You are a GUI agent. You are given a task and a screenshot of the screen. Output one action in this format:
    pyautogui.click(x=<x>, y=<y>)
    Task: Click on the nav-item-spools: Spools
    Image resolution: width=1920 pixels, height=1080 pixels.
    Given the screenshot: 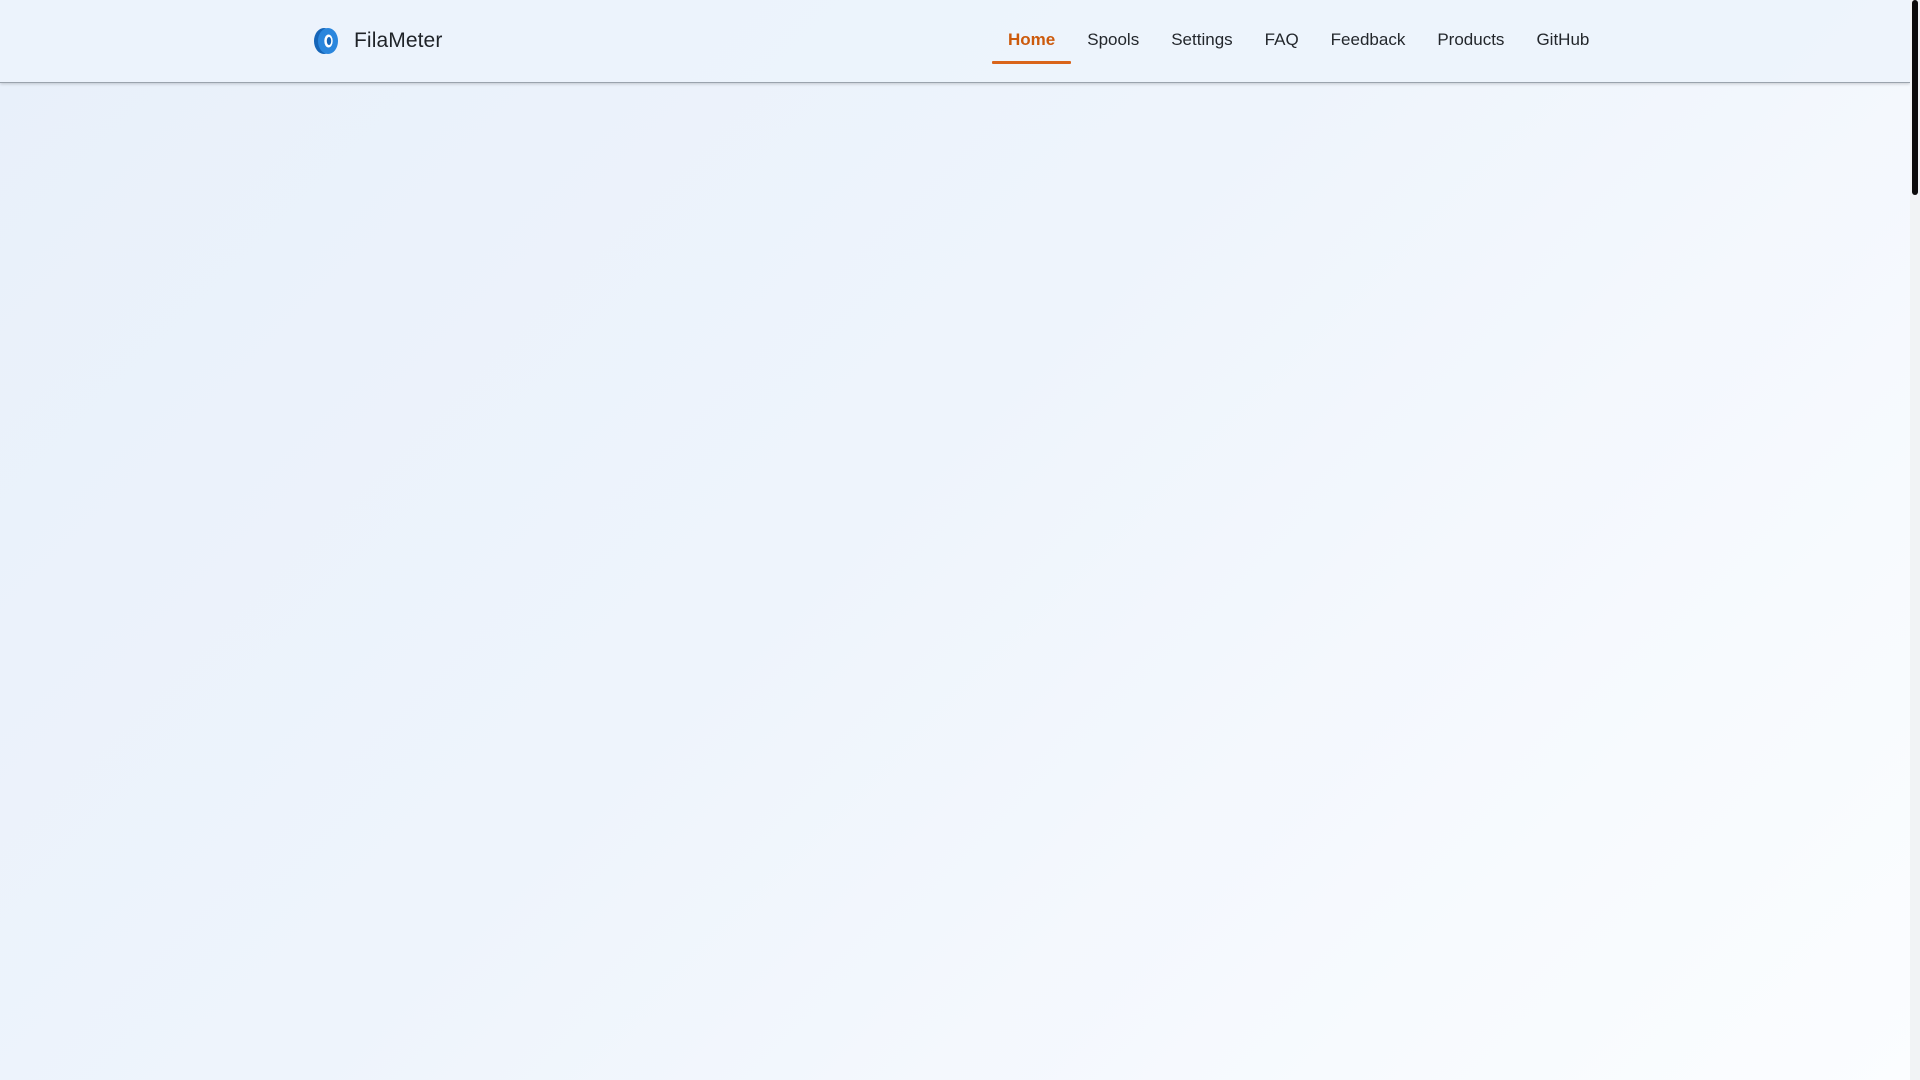 What is the action you would take?
    pyautogui.click(x=1113, y=43)
    